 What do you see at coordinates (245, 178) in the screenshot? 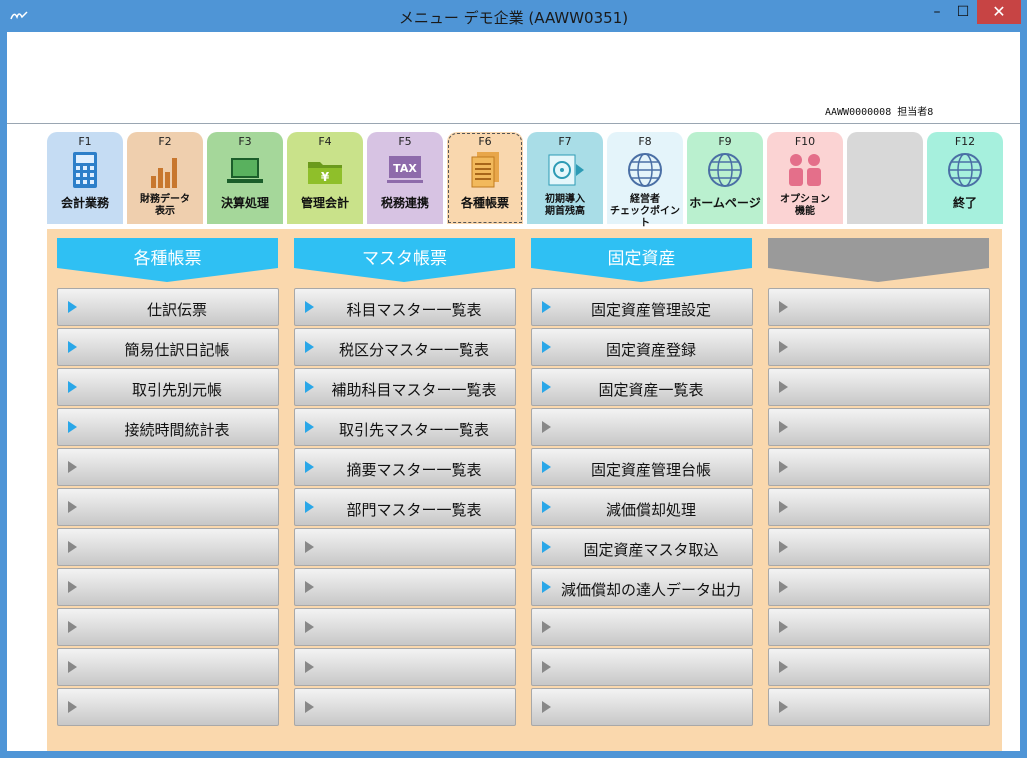
I see `fkey-f3: F3 決算処理` at bounding box center [245, 178].